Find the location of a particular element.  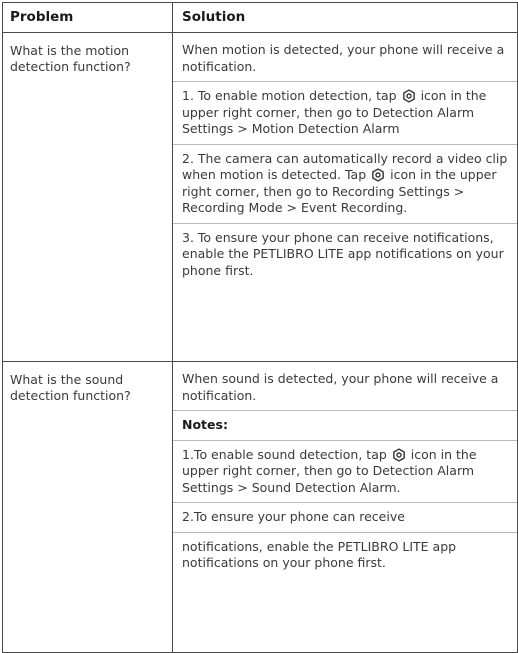

solution-paragraph: 2.To ensure your phone can receive is located at coordinates (345, 518).